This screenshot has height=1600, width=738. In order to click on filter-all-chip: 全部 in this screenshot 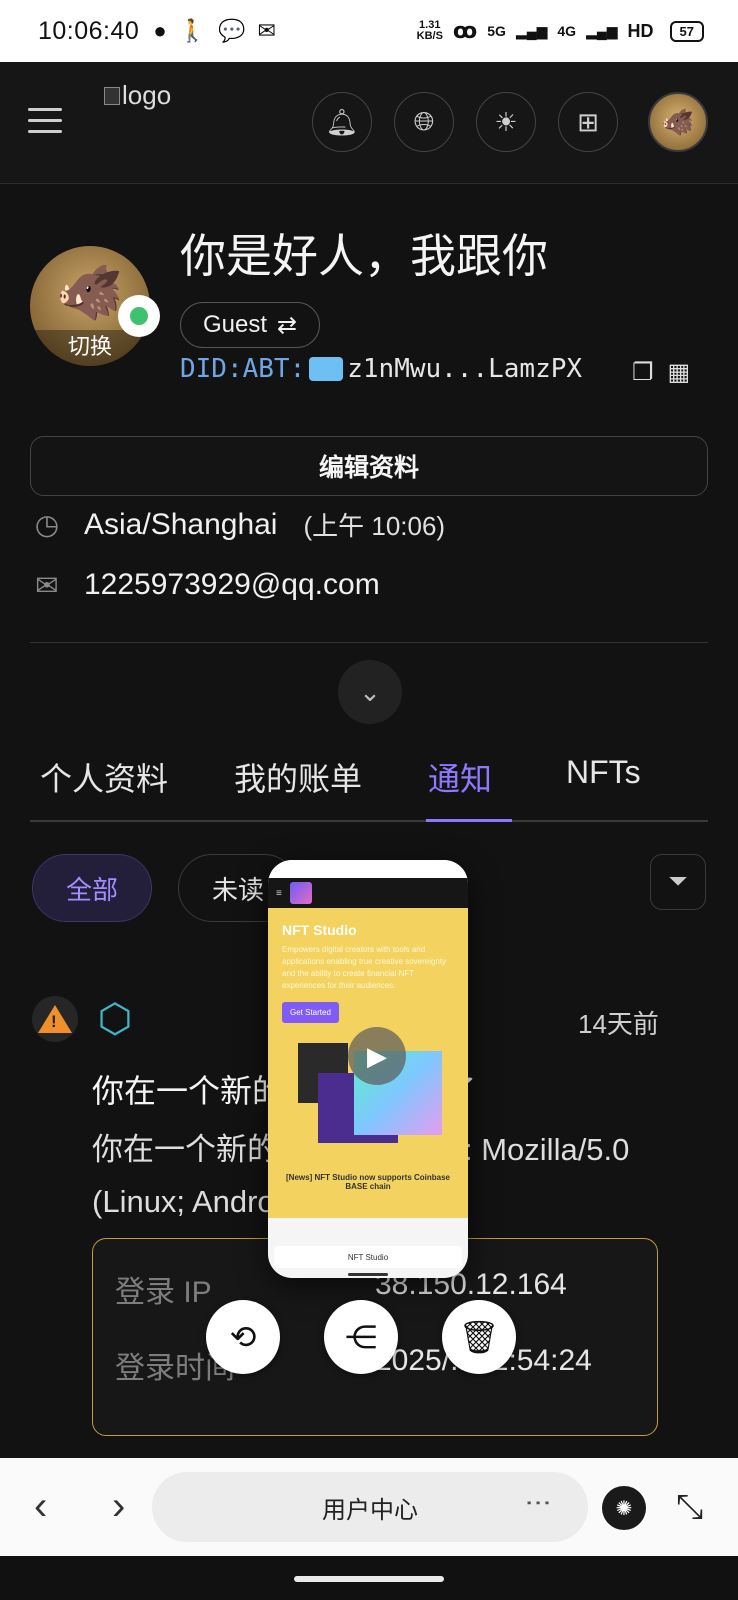, I will do `click(92, 888)`.